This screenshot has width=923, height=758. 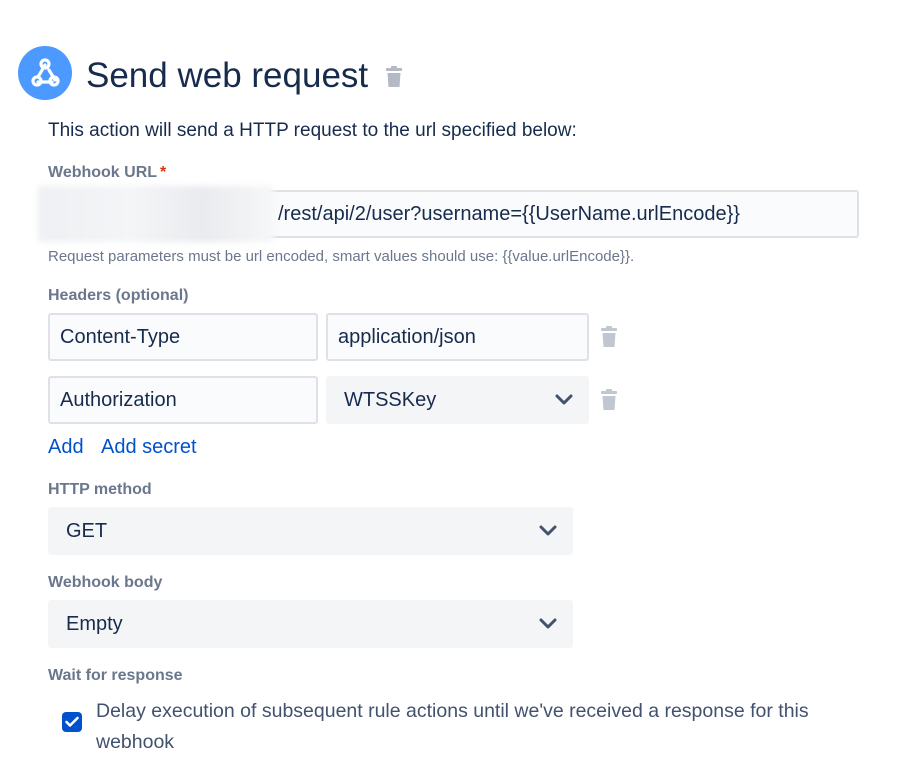 What do you see at coordinates (100, 489) in the screenshot?
I see `http-method-label: HTTP method` at bounding box center [100, 489].